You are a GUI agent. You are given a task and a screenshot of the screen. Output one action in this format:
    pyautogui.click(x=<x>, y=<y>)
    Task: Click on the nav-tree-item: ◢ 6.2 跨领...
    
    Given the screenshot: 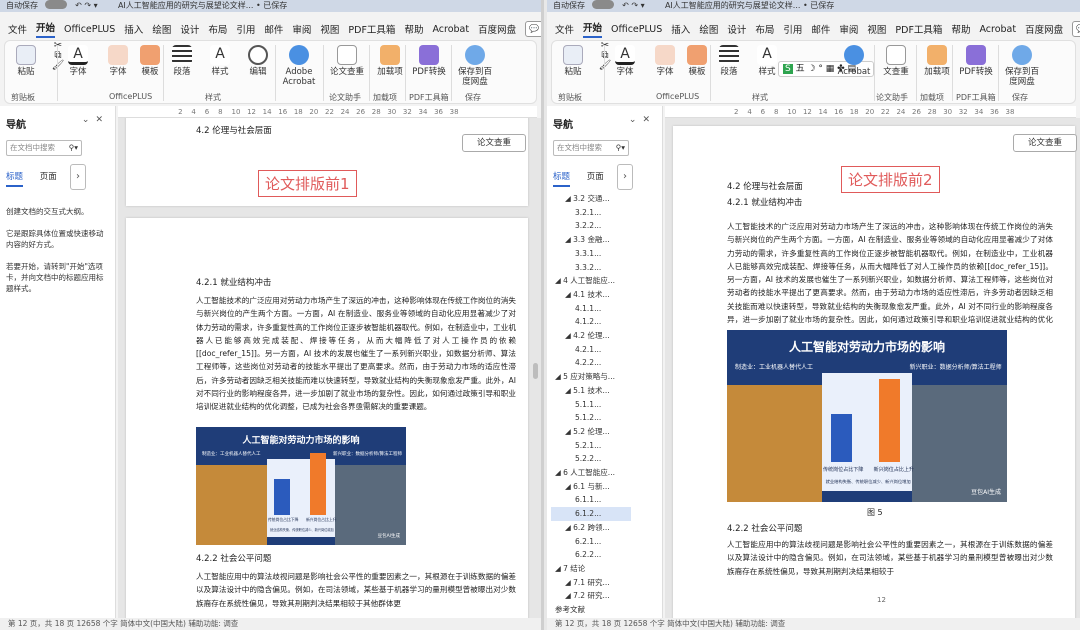 What is the action you would take?
    pyautogui.click(x=591, y=528)
    